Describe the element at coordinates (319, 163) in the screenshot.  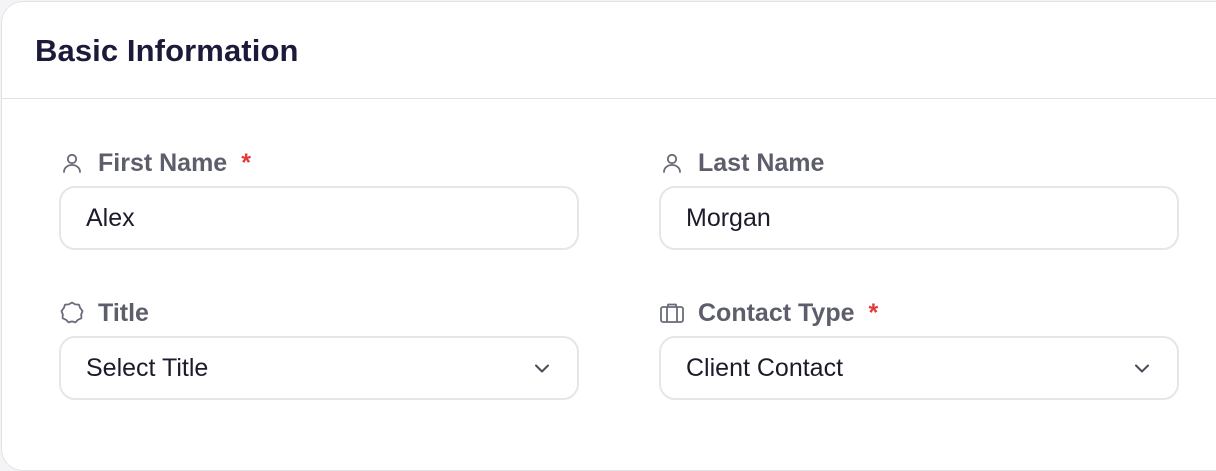
I see `first-name-label: First Name *` at that location.